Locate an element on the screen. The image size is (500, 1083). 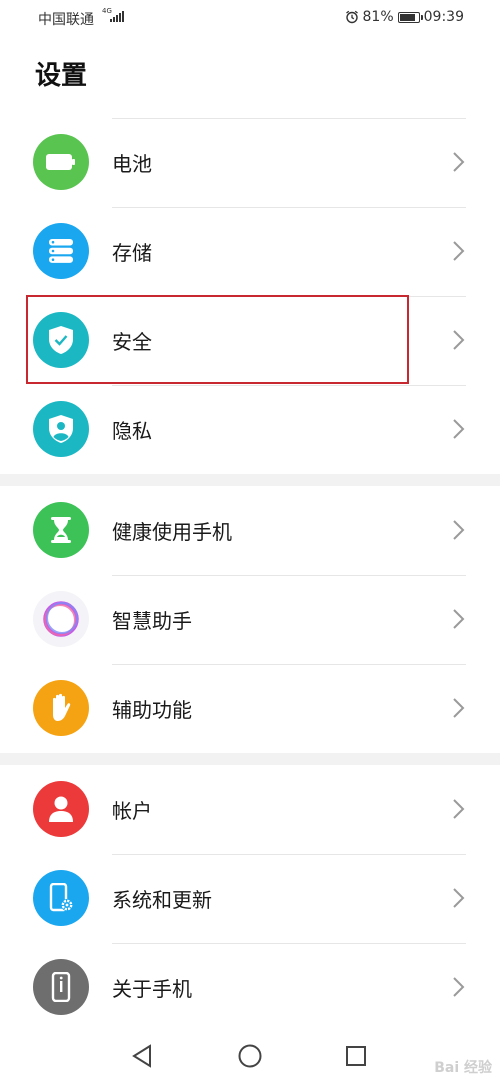
signal-icon is located at coordinates (118, 16).